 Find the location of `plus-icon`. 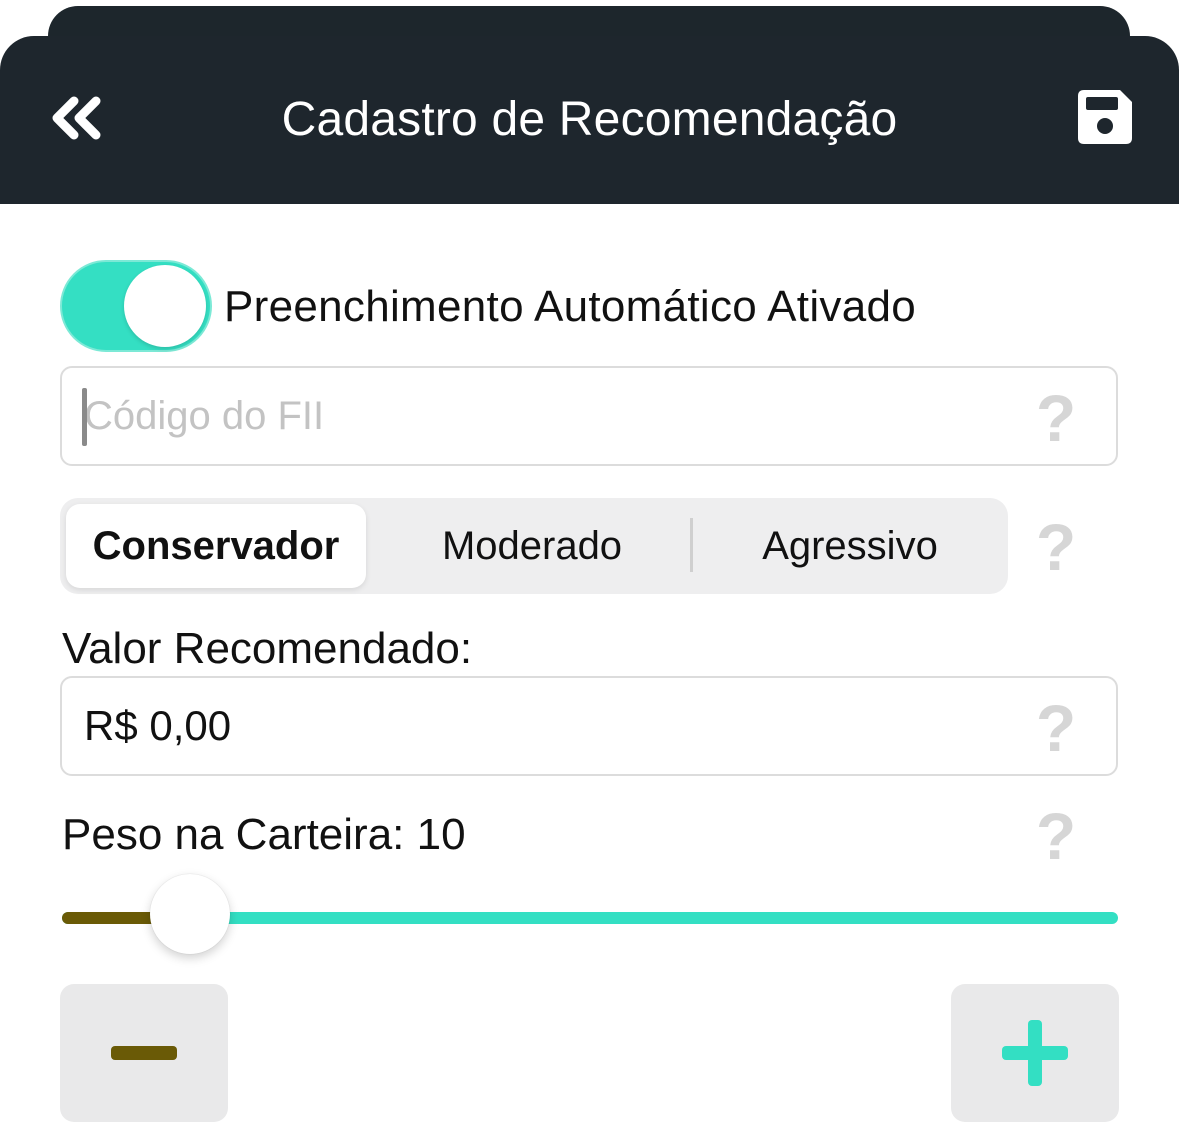

plus-icon is located at coordinates (1035, 1053).